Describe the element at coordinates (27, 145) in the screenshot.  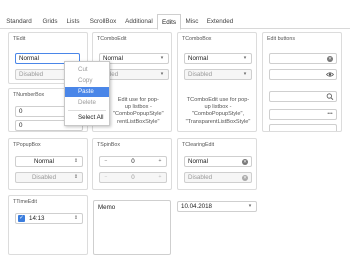
I see `tpopupbox-title: TPopupBox` at that location.